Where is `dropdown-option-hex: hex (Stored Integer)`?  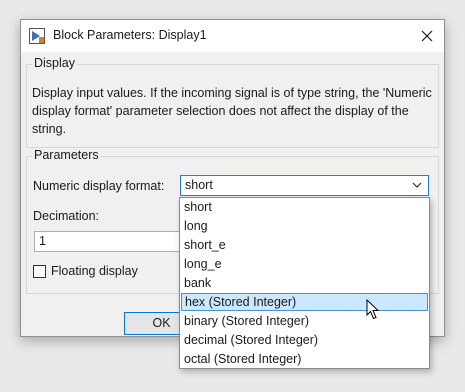
dropdown-option-hex: hex (Stored Integer) is located at coordinates (304, 302).